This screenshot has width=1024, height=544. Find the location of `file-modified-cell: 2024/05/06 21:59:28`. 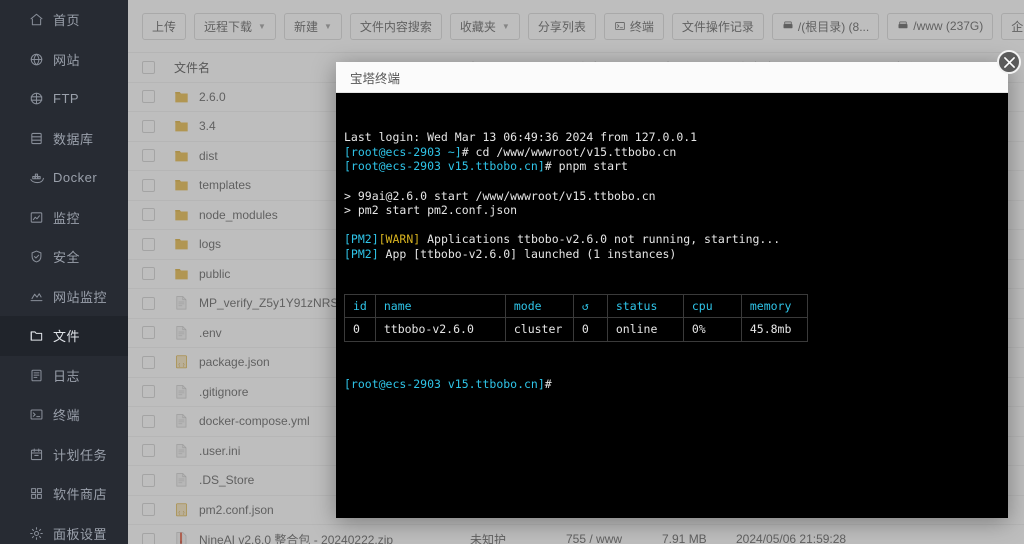

file-modified-cell: 2024/05/06 21:59:28 is located at coordinates (791, 538).